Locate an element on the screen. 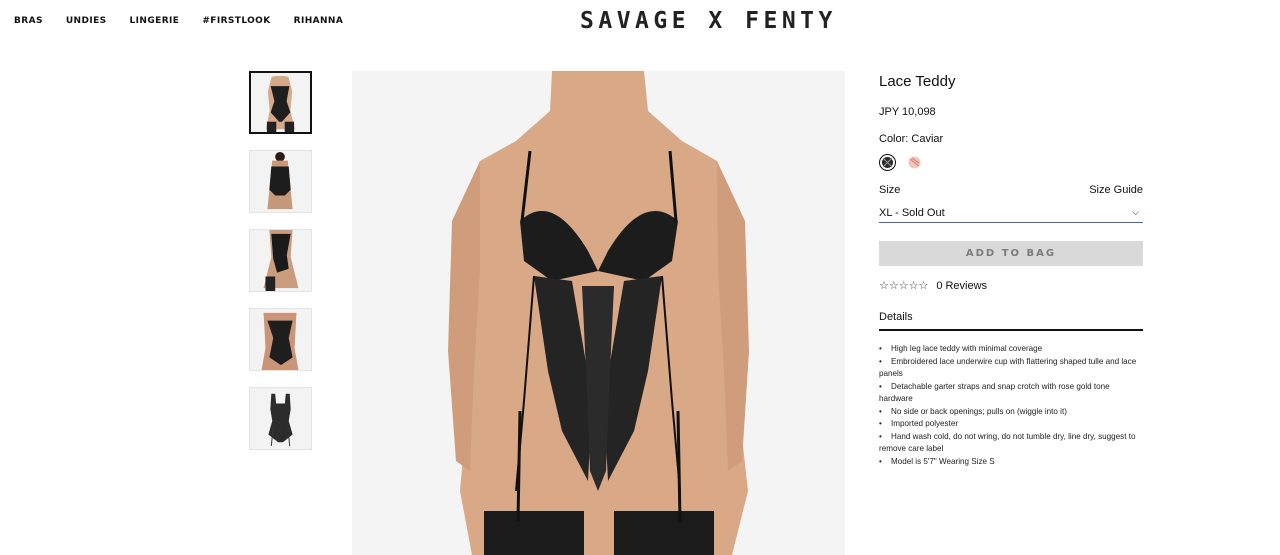  chevron-down-icon: ⌵ is located at coordinates (1135, 212).